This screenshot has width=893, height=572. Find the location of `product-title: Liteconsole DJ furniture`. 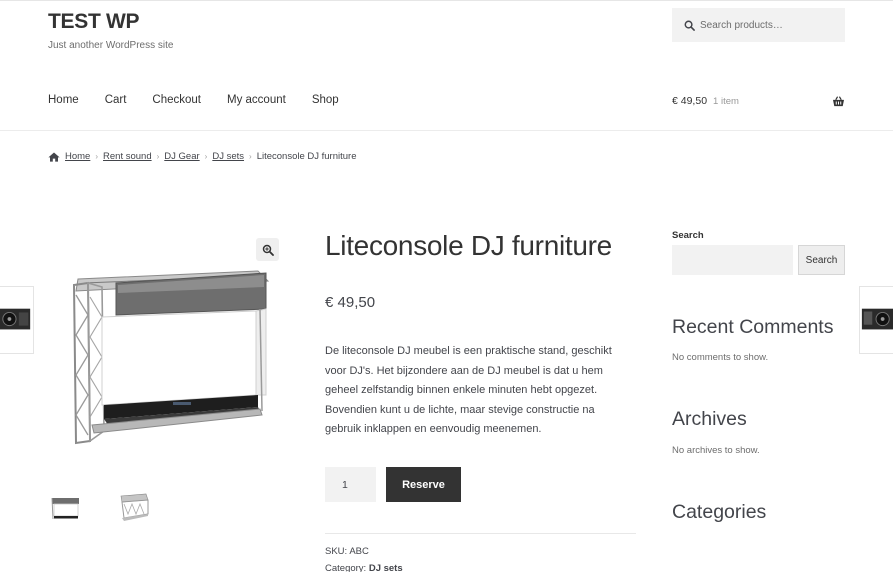

product-title: Liteconsole DJ furniture is located at coordinates (468, 245).